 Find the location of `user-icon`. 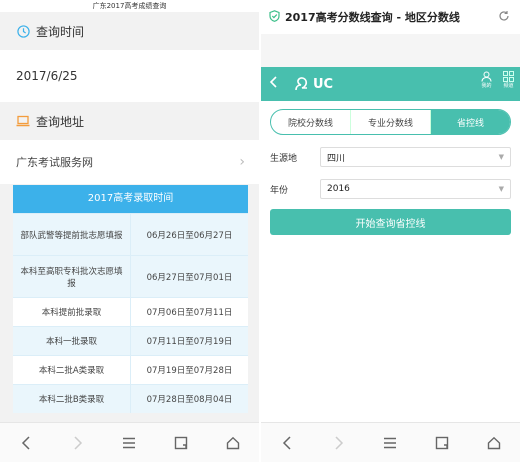

user-icon is located at coordinates (486, 76).